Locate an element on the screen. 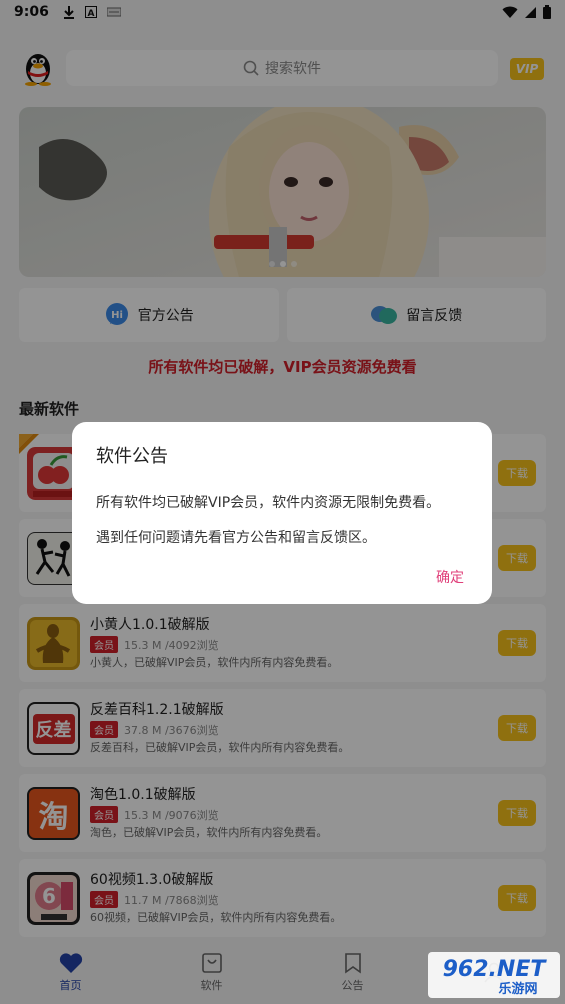 This screenshot has width=565, height=1004. dialog-message-2: 遇到任何问题请先看官方公告和留言反馈区。 is located at coordinates (236, 538).